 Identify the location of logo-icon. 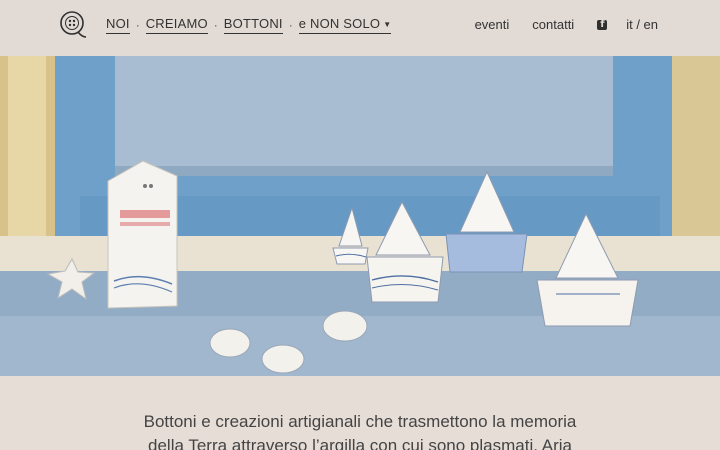
(73, 25).